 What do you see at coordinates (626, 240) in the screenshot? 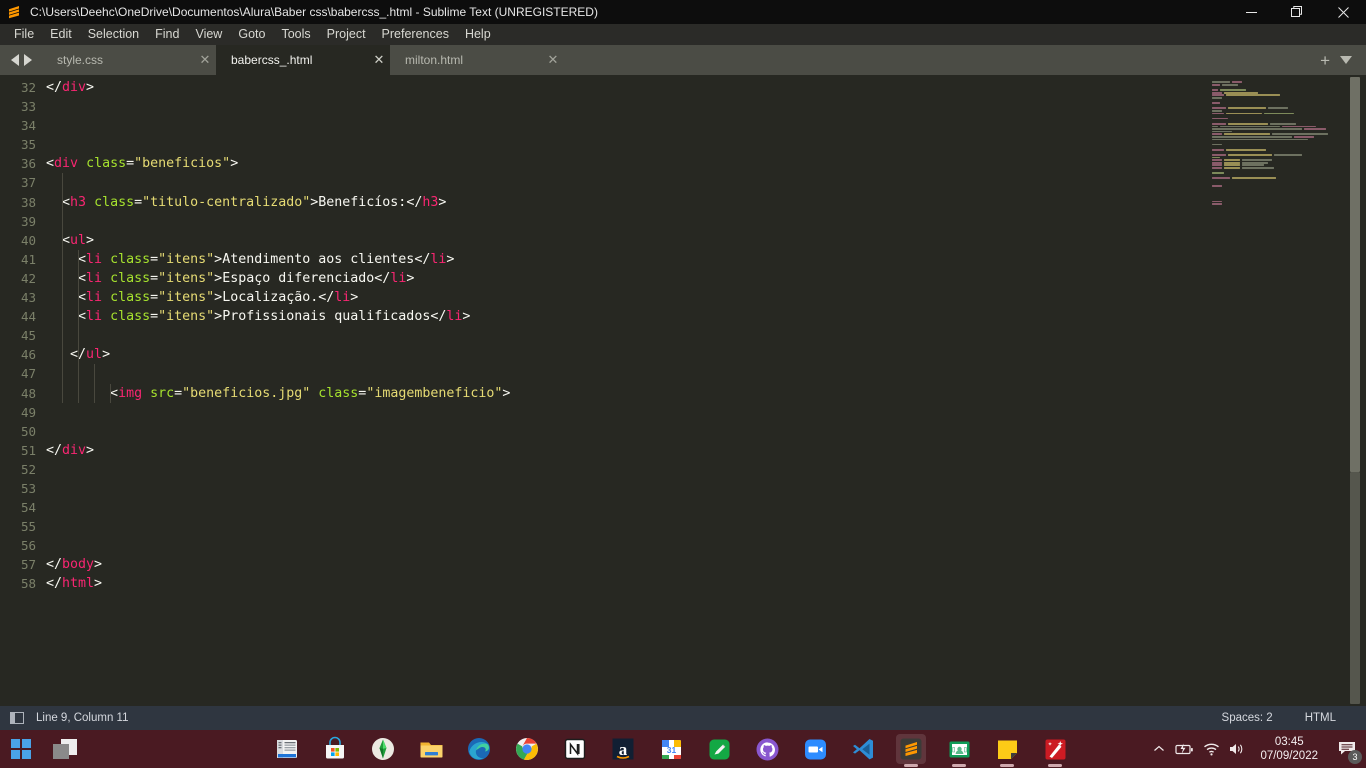
I see `code-line: <ul>` at bounding box center [626, 240].